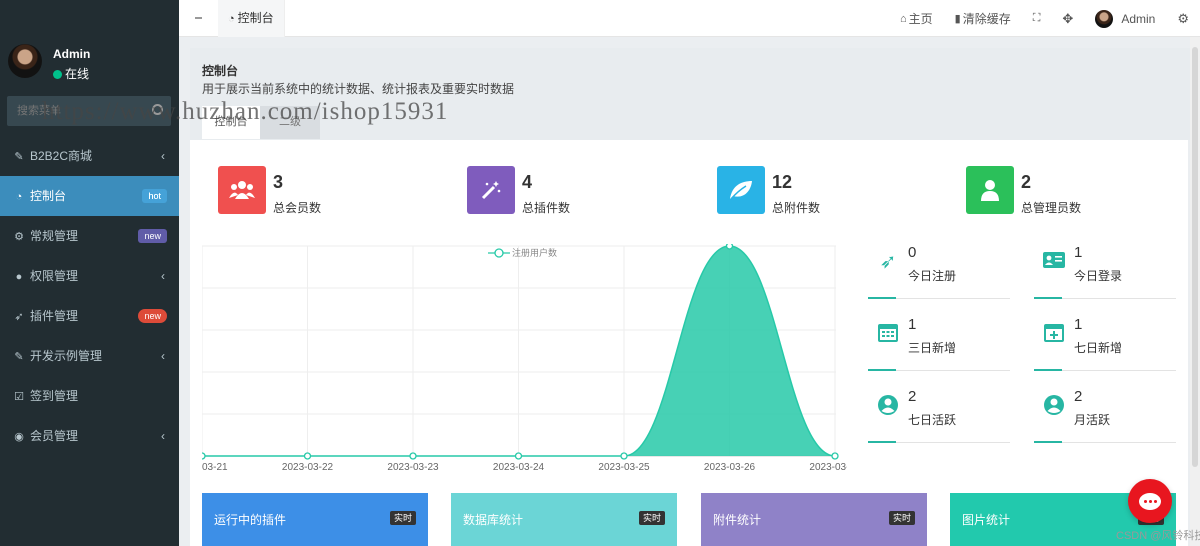 The width and height of the screenshot is (1200, 546). What do you see at coordinates (198, 18) in the screenshot?
I see `sidebar-toggle-icon` at bounding box center [198, 18].